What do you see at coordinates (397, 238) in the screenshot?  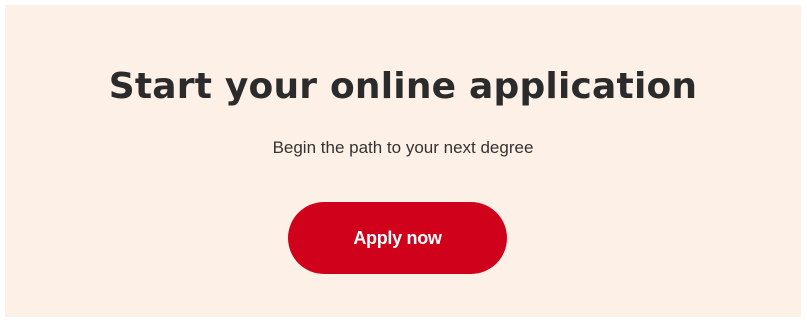 I see `apply-now-button: Apply now` at bounding box center [397, 238].